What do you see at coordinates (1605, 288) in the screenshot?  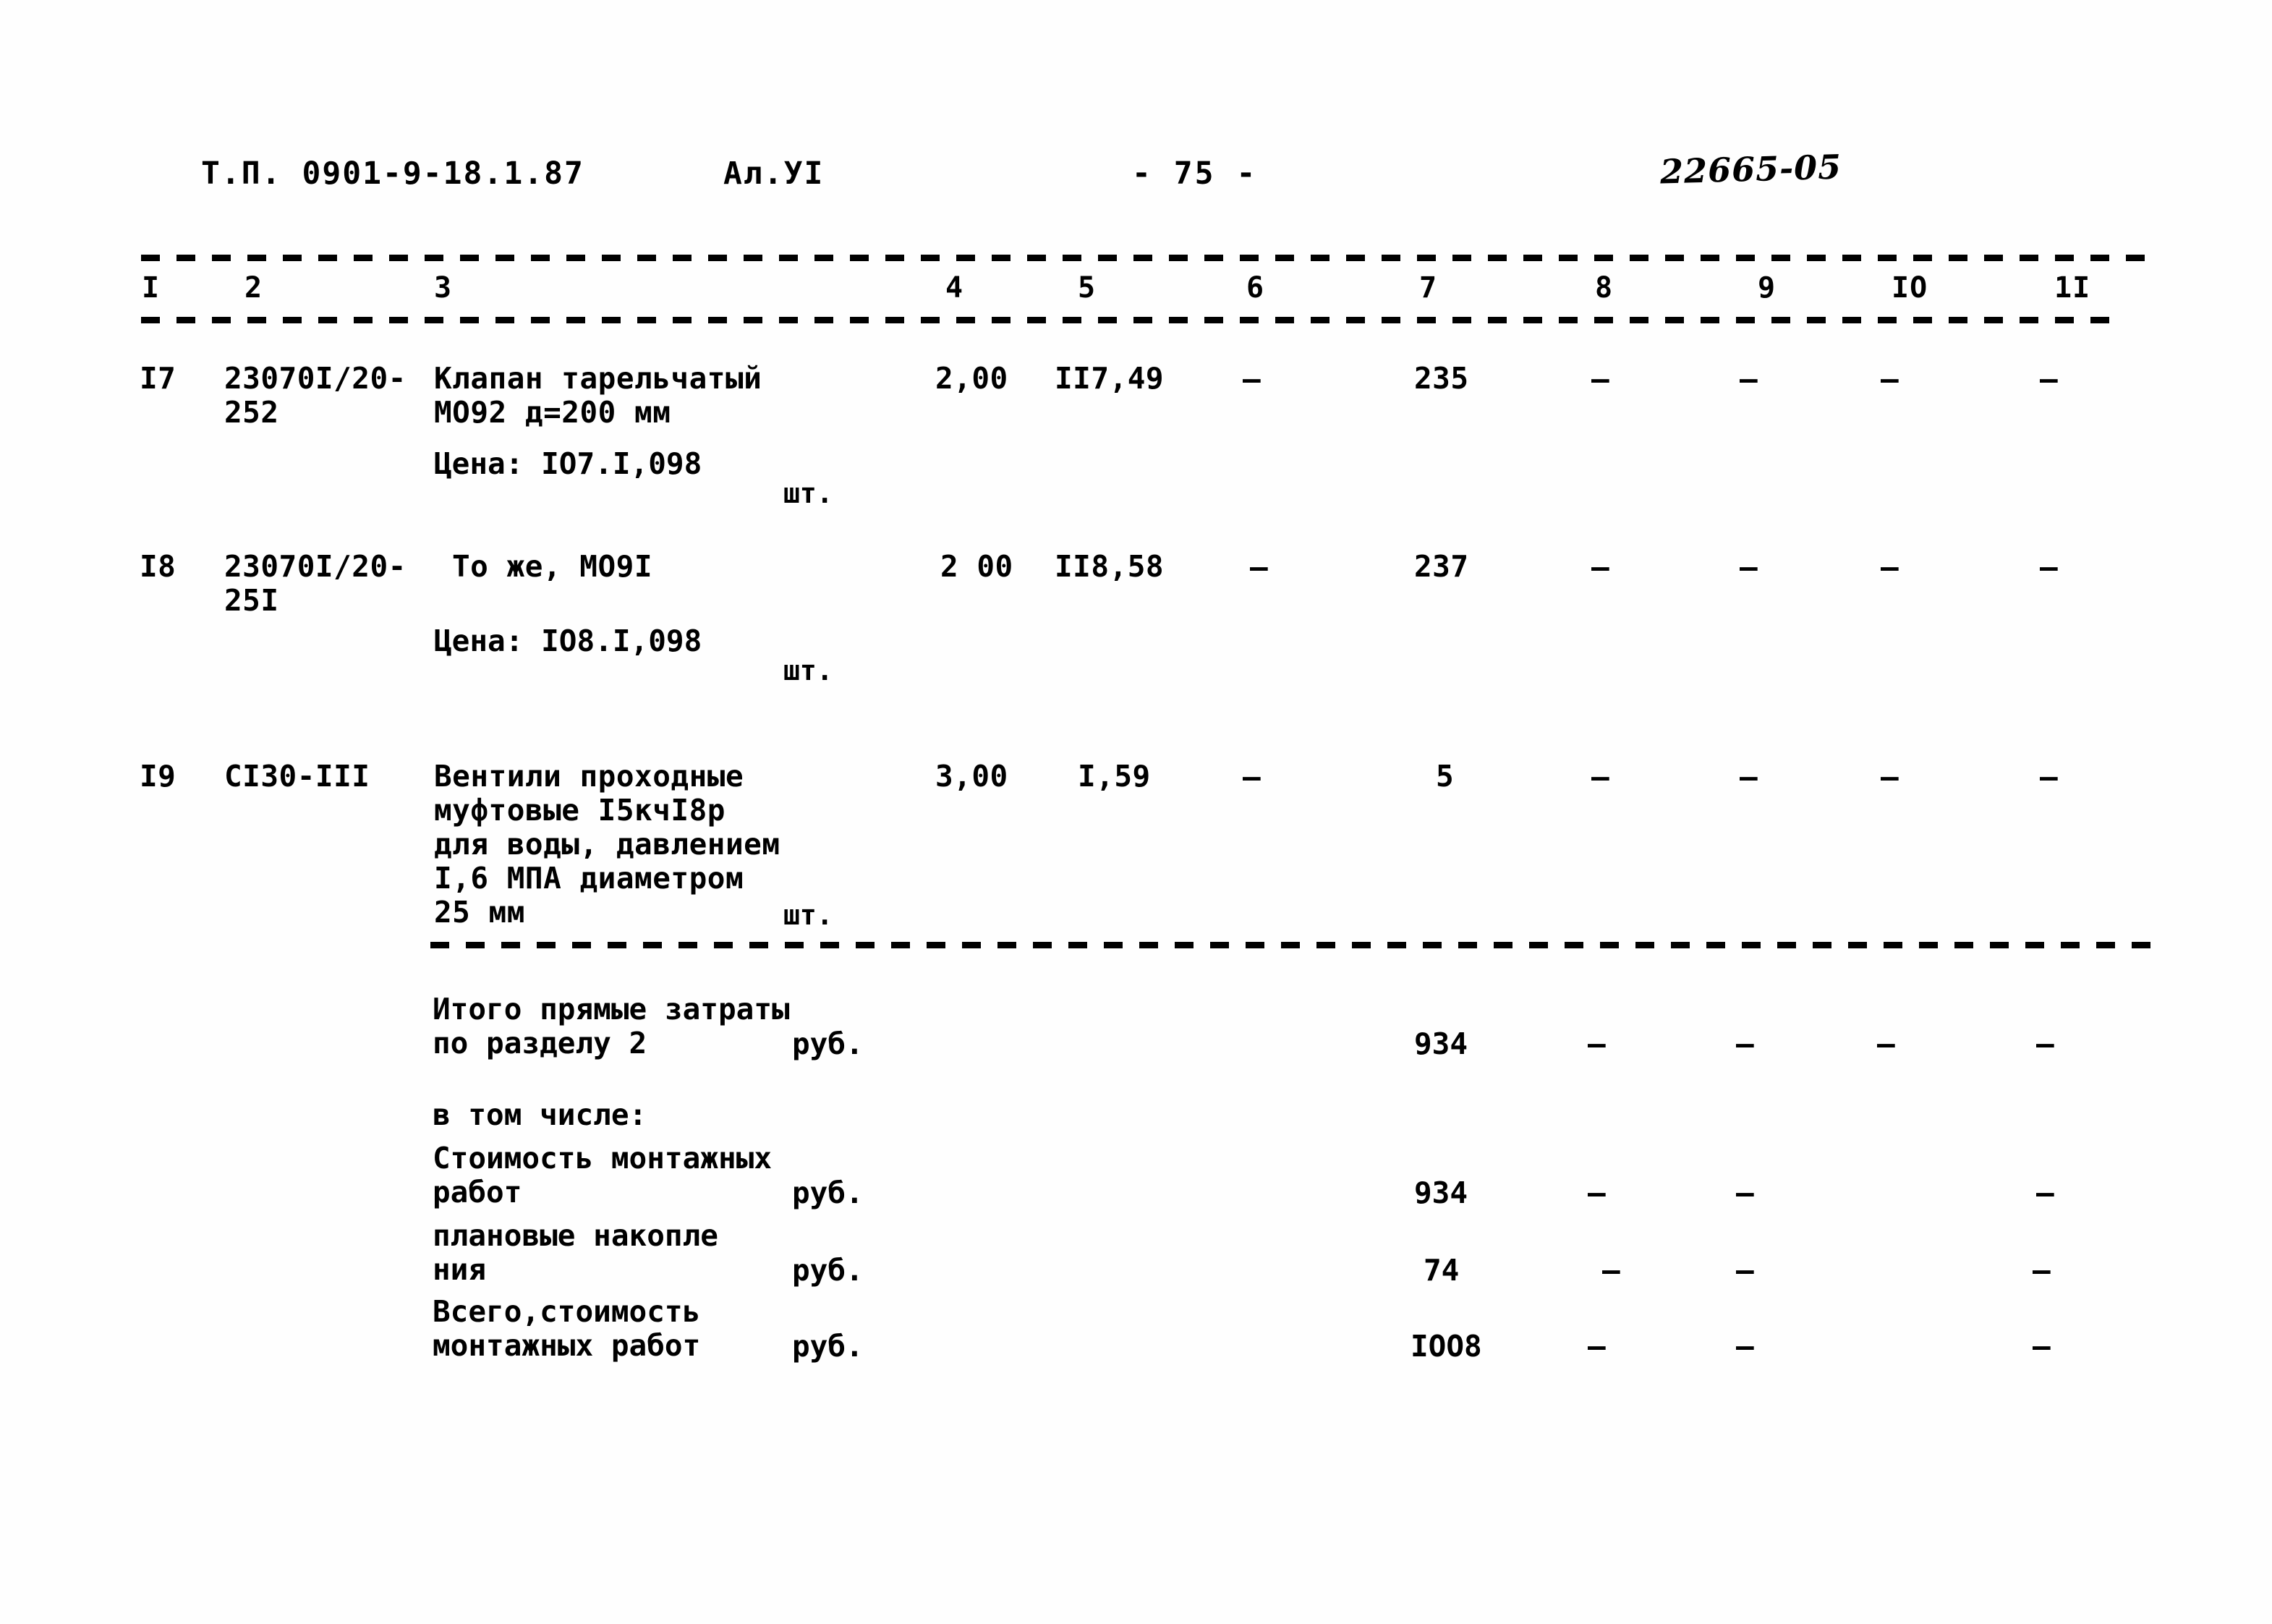 I see `column-header-8: 8` at bounding box center [1605, 288].